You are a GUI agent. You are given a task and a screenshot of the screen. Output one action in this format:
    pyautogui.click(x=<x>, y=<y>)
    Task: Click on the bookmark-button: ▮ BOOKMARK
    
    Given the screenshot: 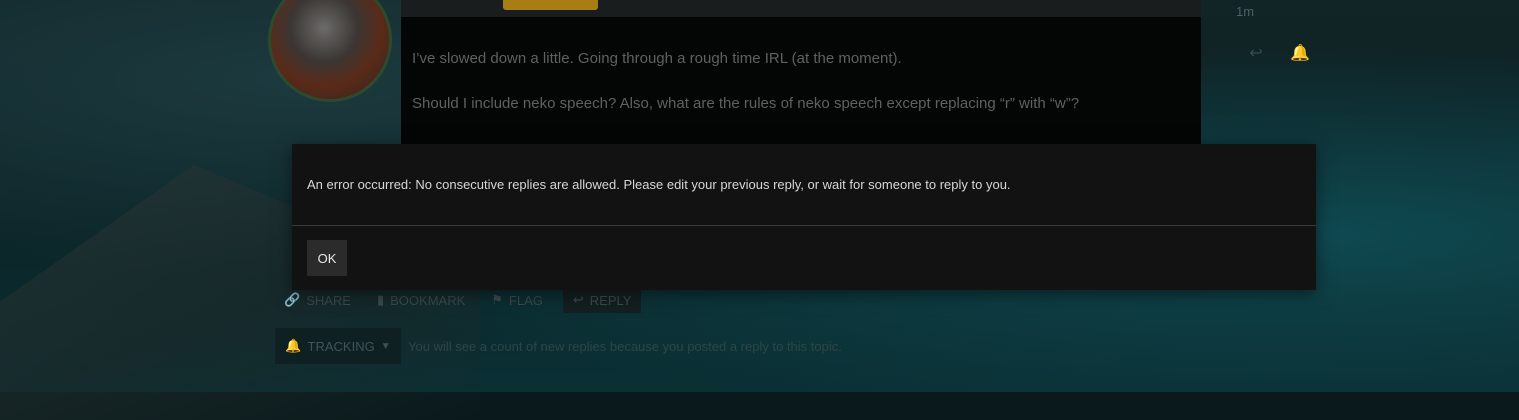 What is the action you would take?
    pyautogui.click(x=426, y=300)
    